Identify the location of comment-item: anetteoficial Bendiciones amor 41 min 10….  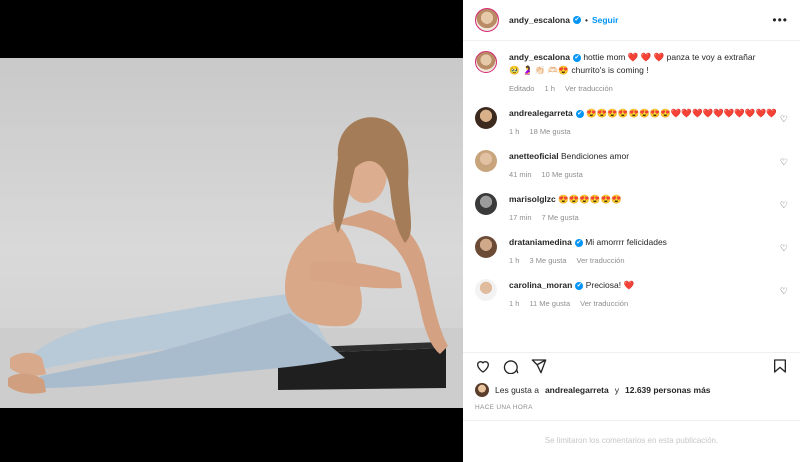
(631, 165).